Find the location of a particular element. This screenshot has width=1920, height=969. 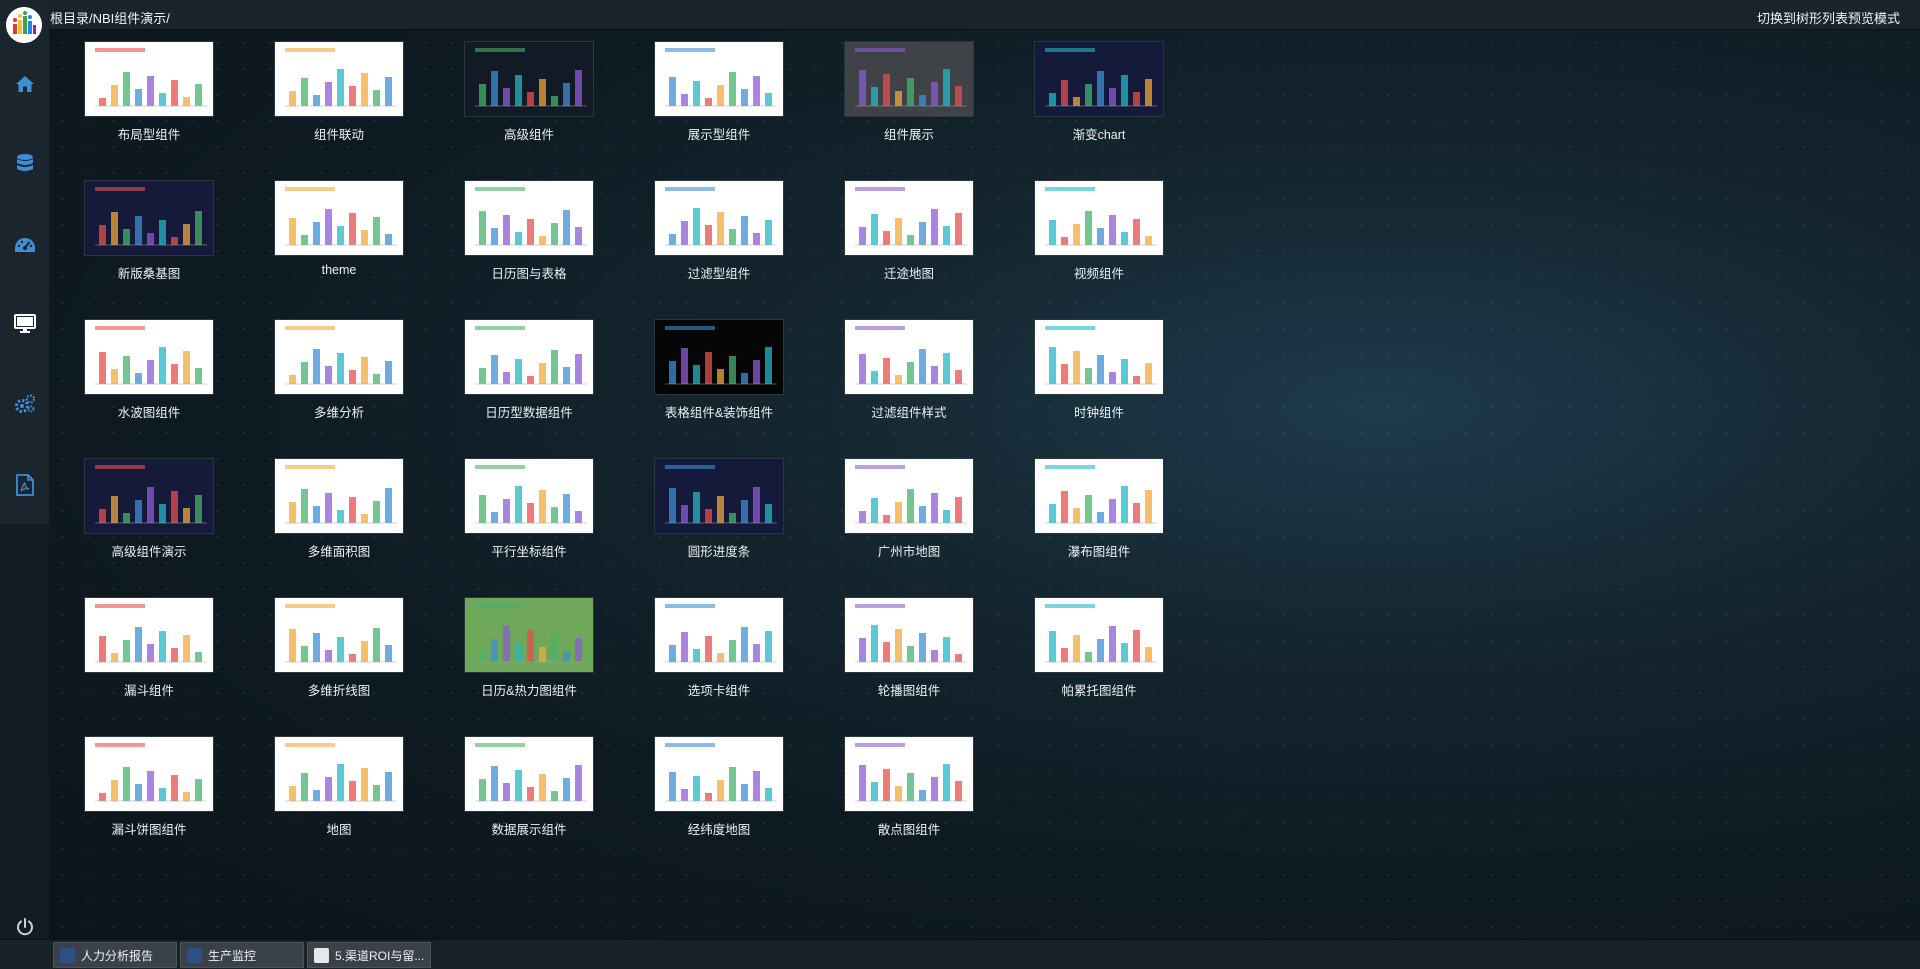

task-tab: 生产监控 is located at coordinates (242, 955).